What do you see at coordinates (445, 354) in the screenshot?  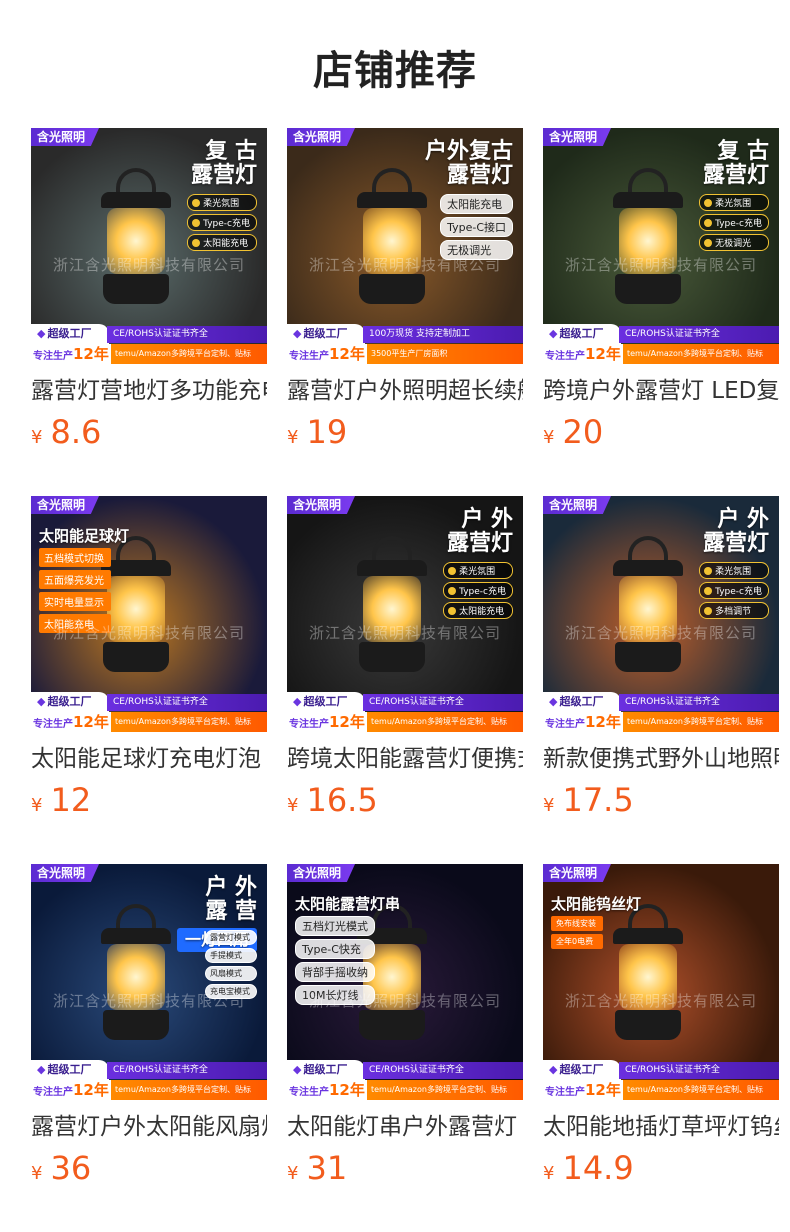 I see `customize-strip: 3500平生产厂房面积` at bounding box center [445, 354].